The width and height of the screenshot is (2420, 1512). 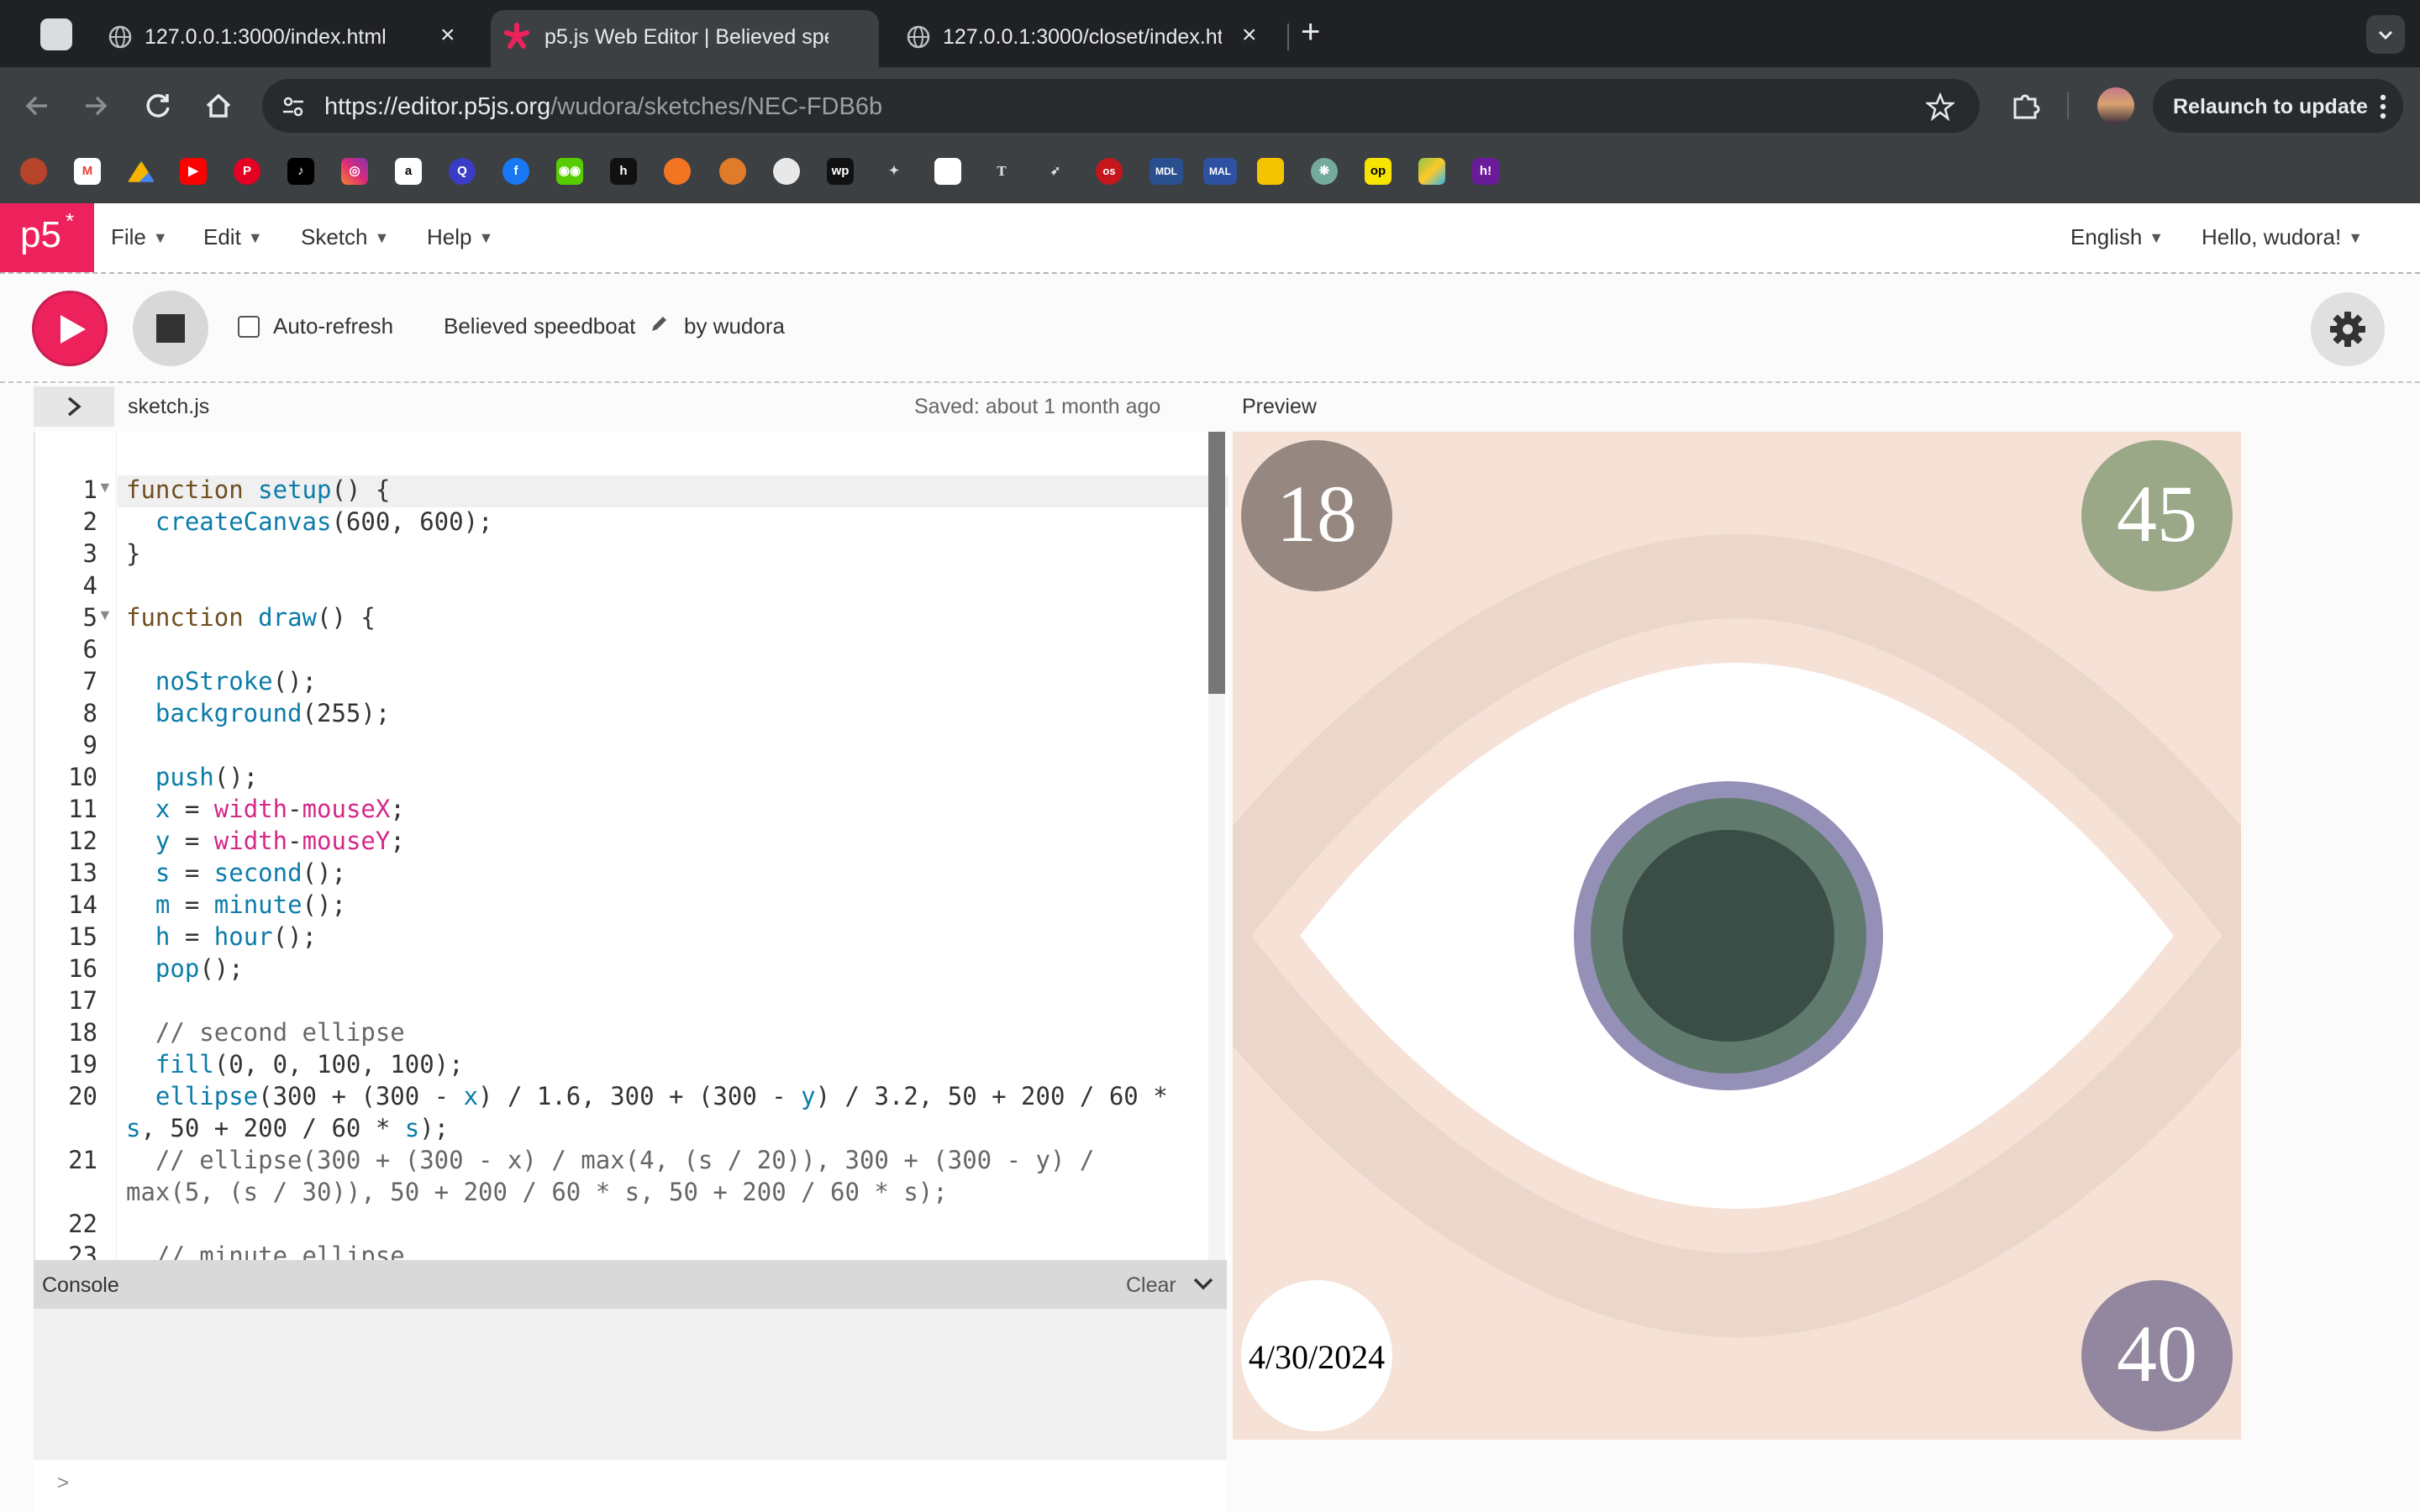 I want to click on url-host: https://editor.p5js.org, so click(x=437, y=106).